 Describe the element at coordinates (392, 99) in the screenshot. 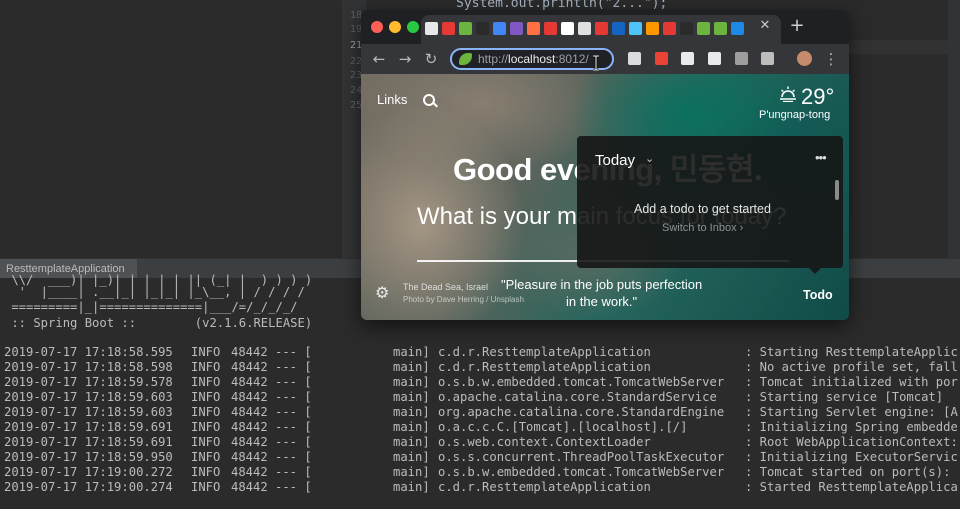

I see `links-button: Links` at that location.